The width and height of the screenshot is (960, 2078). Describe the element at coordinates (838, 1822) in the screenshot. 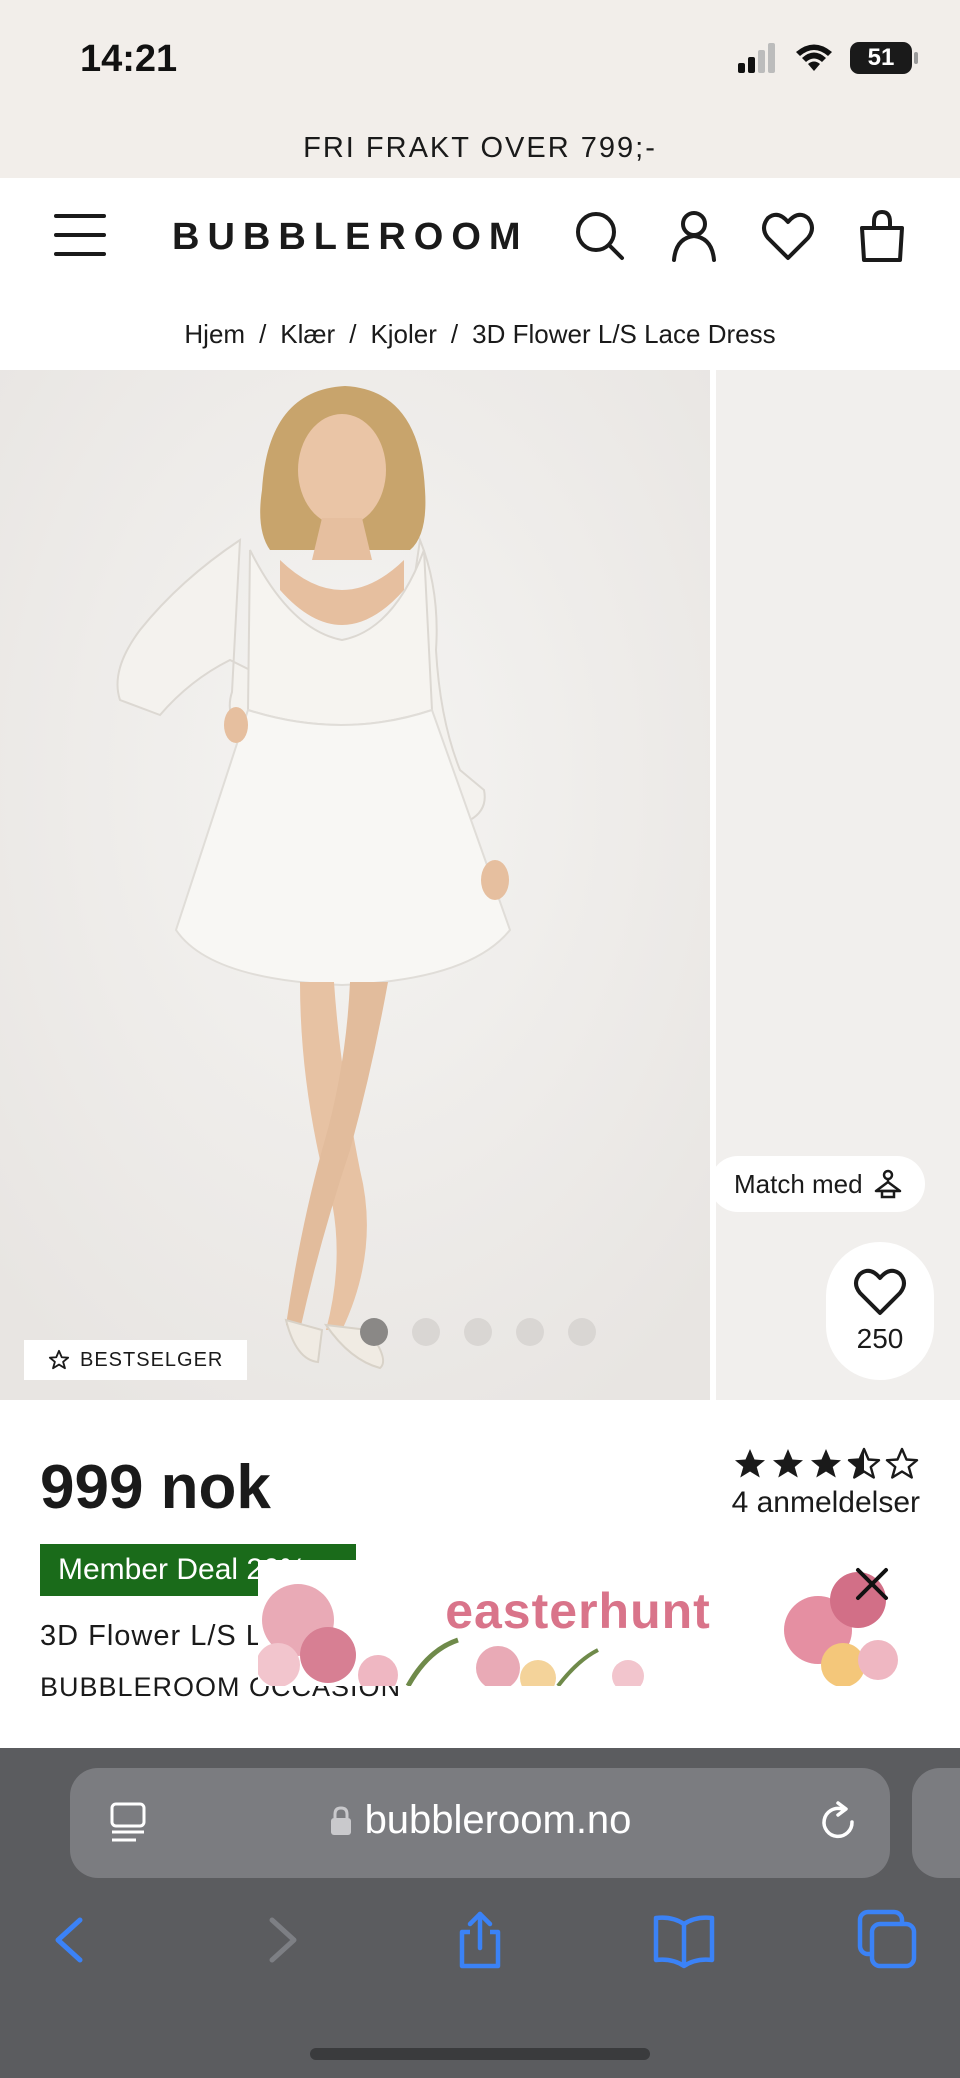

I see `reload-icon` at that location.